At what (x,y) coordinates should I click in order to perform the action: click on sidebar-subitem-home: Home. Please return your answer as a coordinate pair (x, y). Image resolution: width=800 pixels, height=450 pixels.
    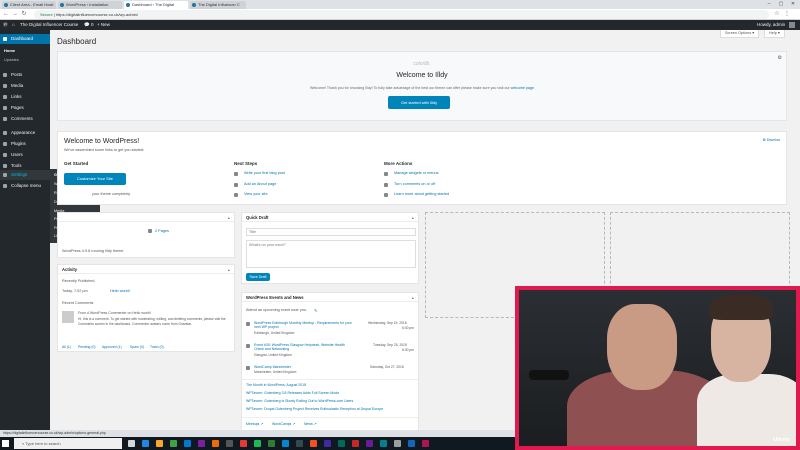
    Looking at the image, I should click on (25, 50).